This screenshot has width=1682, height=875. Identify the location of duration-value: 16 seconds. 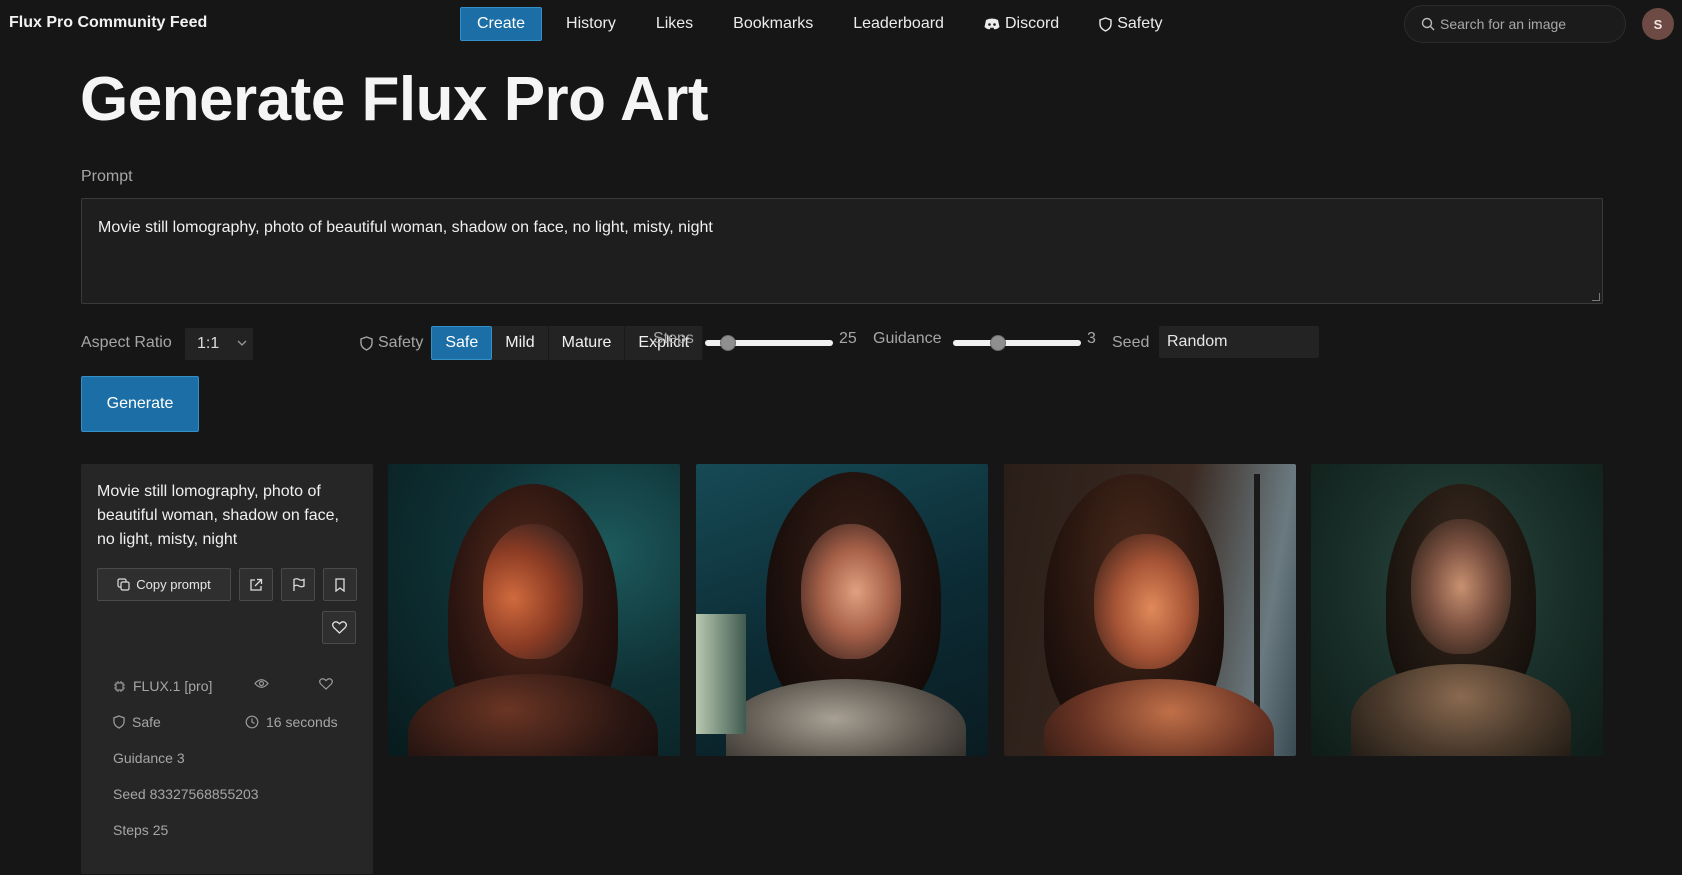
(302, 722).